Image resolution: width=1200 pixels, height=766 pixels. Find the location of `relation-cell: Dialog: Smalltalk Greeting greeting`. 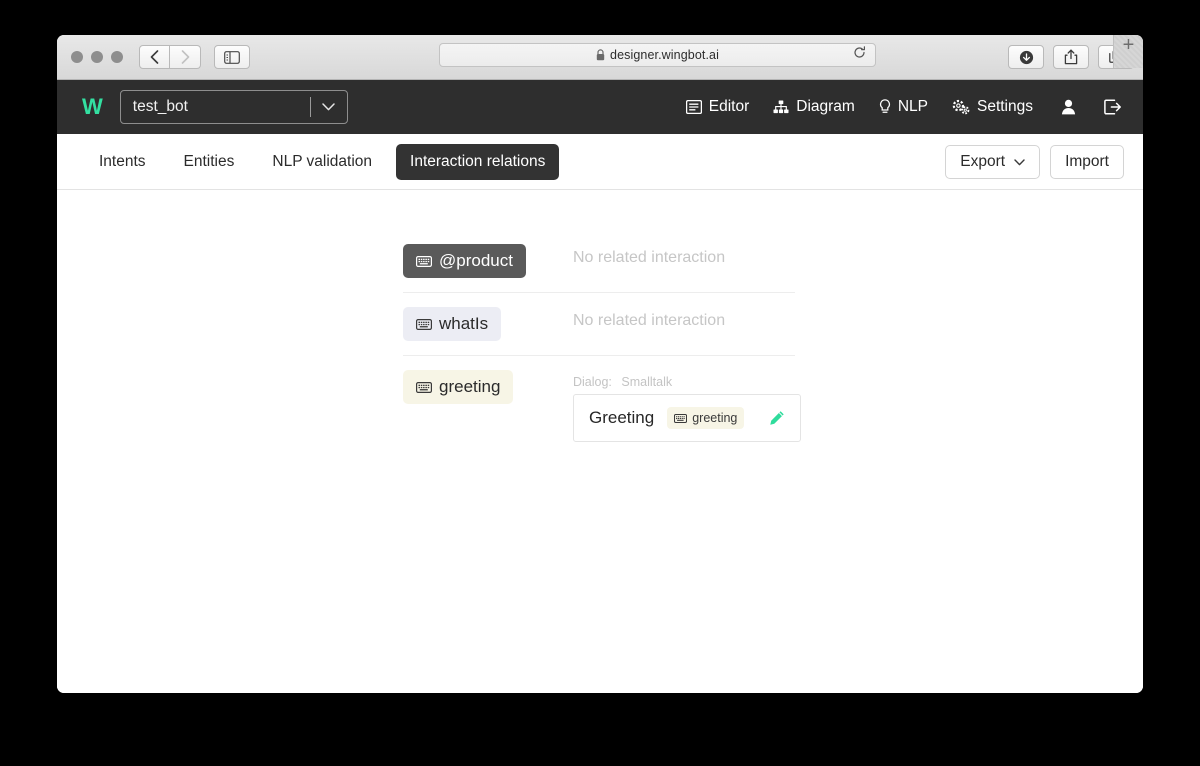

relation-cell: Dialog: Smalltalk Greeting greeting is located at coordinates (676, 406).